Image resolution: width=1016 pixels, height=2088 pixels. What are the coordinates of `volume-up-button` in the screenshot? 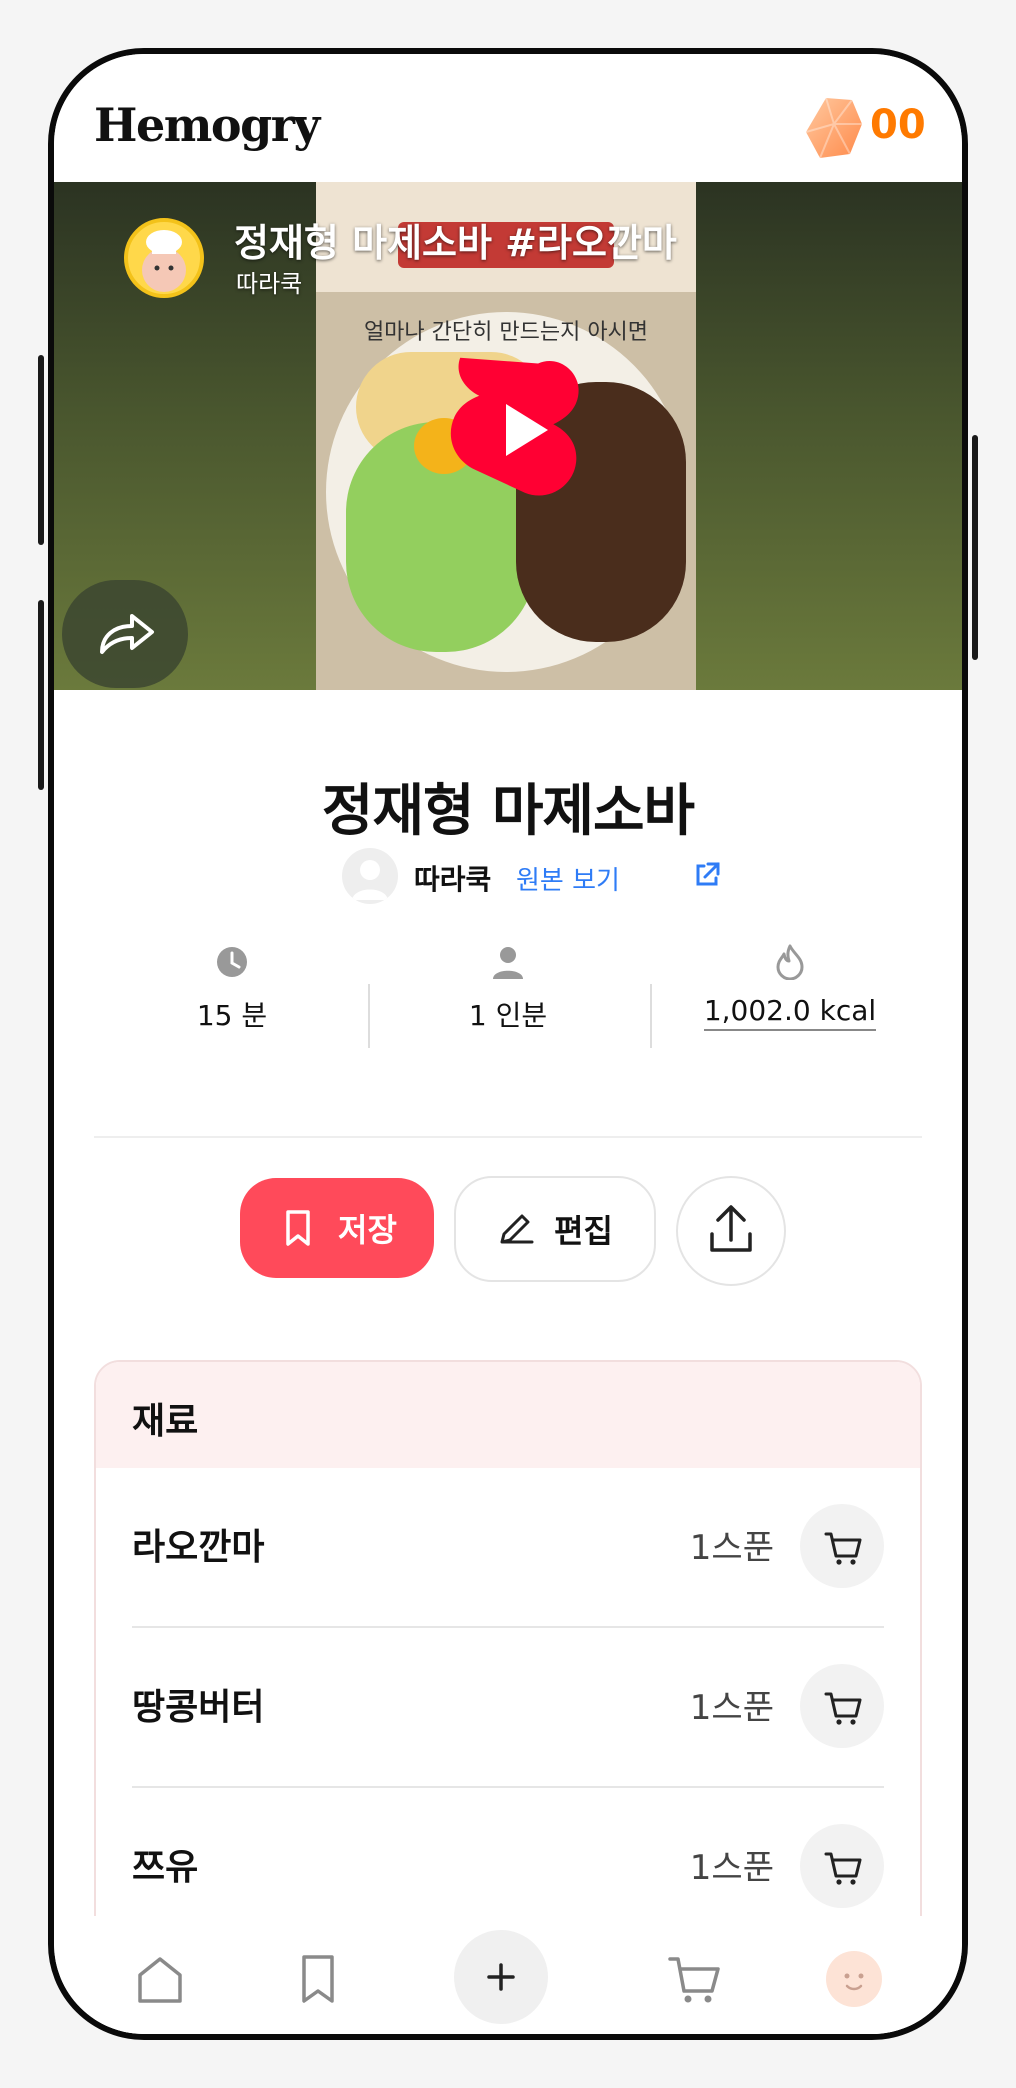 It's located at (41, 450).